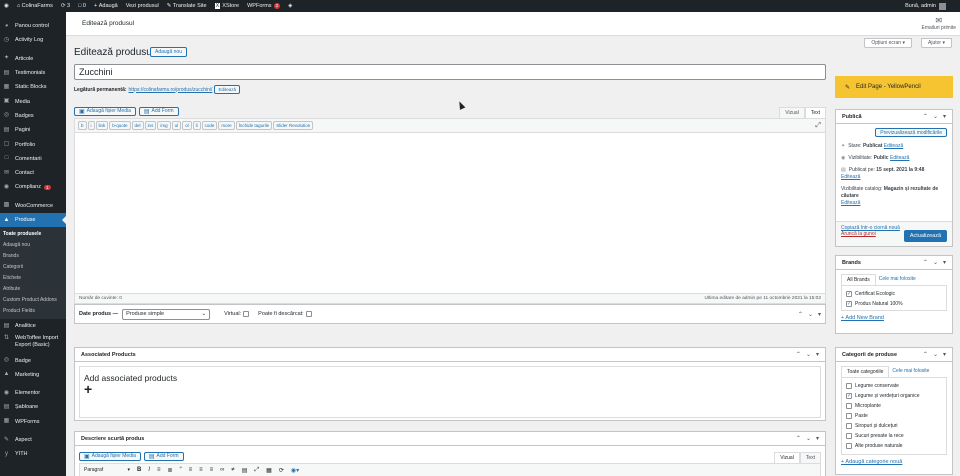  Describe the element at coordinates (227, 6) in the screenshot. I see `xstore-link: X XStore` at that location.